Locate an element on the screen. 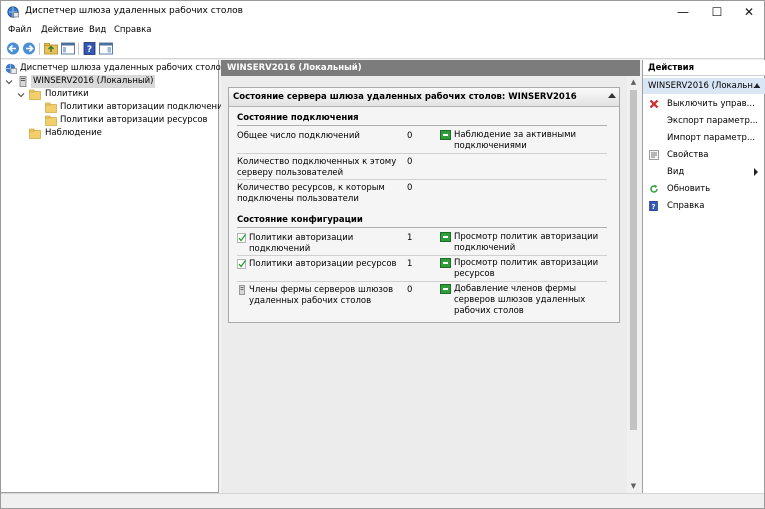 The width and height of the screenshot is (765, 509). view-connection-policies-link: Просмотр политик авторизации подключений is located at coordinates (529, 243).